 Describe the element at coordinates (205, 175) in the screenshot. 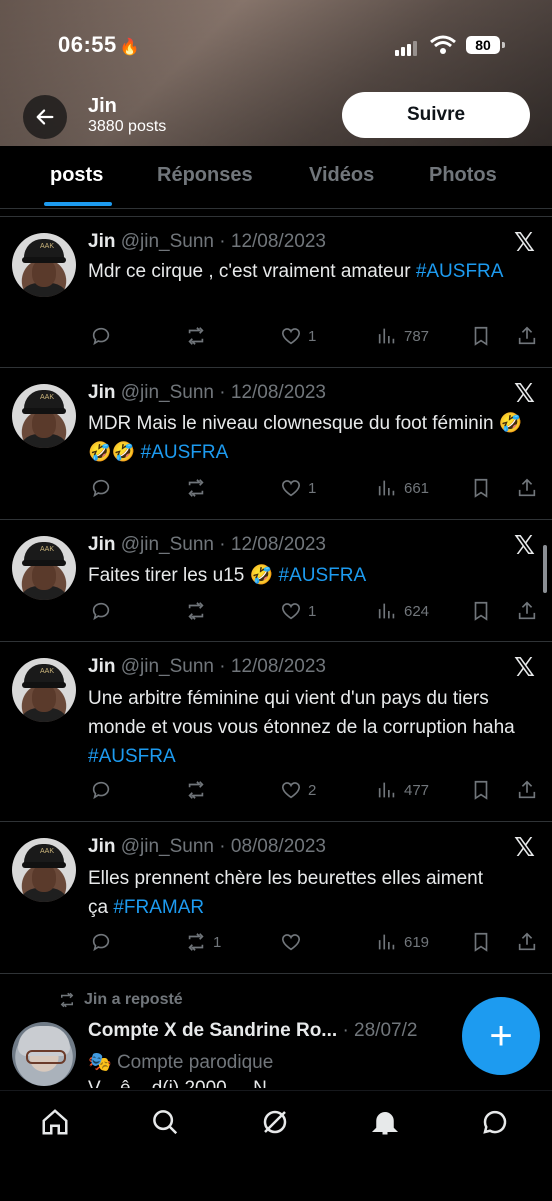

I see `tab-replies: Réponses` at that location.